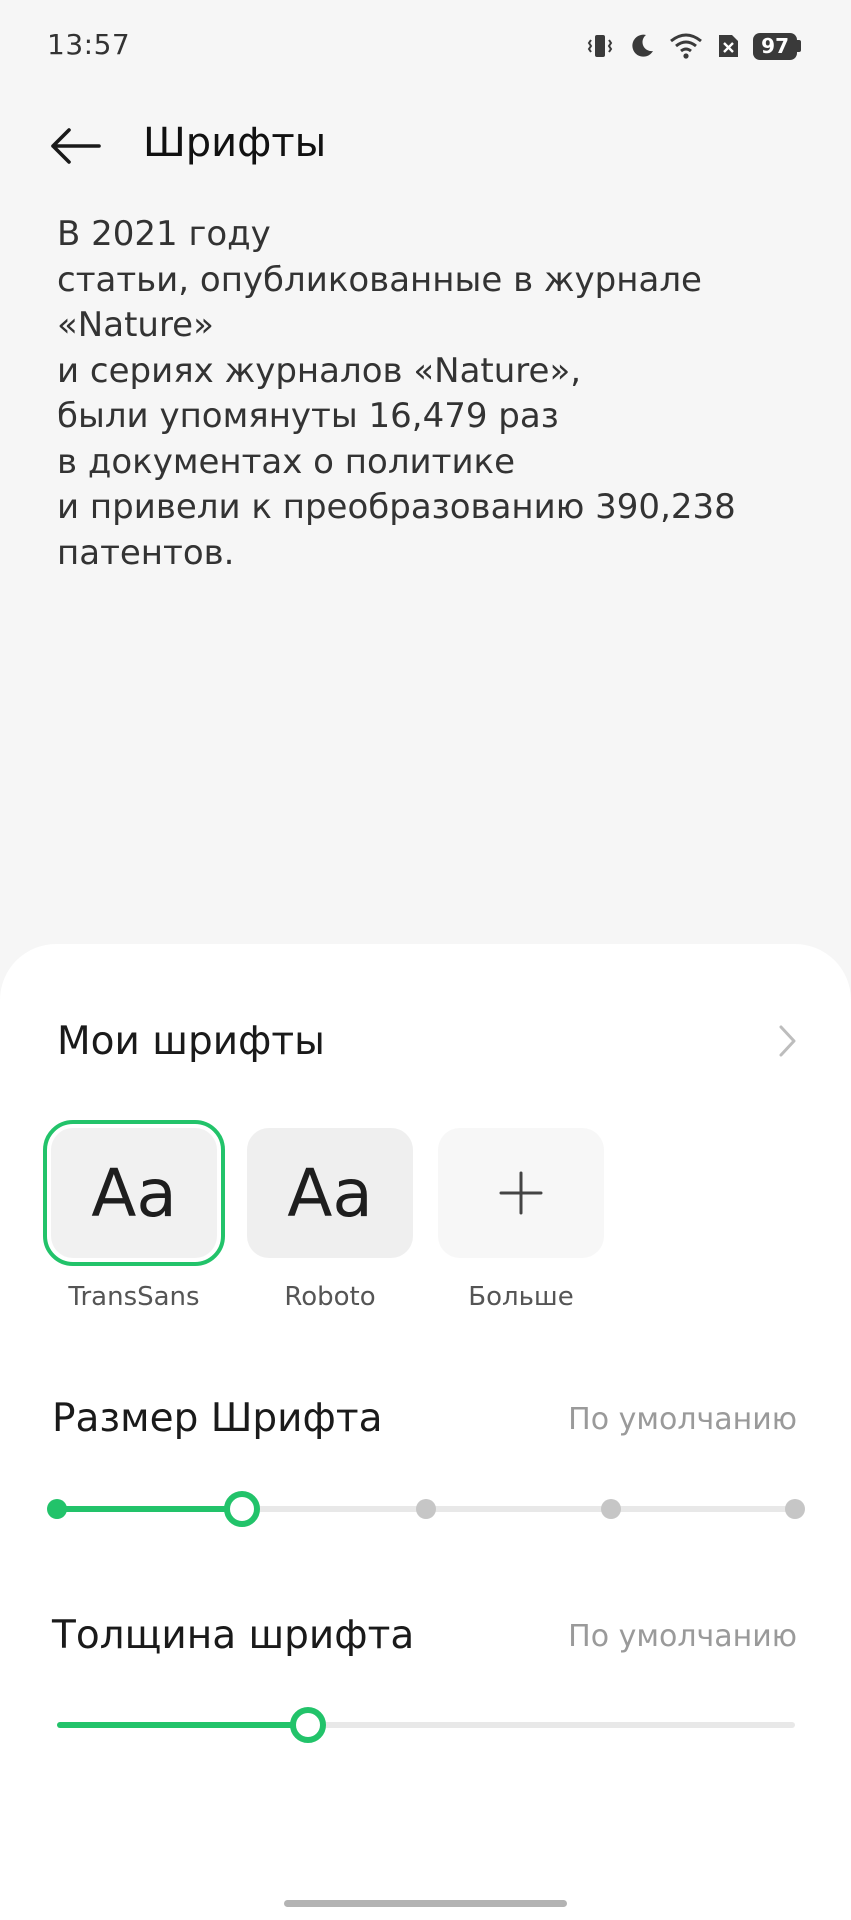  What do you see at coordinates (307, 1725) in the screenshot?
I see `font-weight-slider-thumb` at bounding box center [307, 1725].